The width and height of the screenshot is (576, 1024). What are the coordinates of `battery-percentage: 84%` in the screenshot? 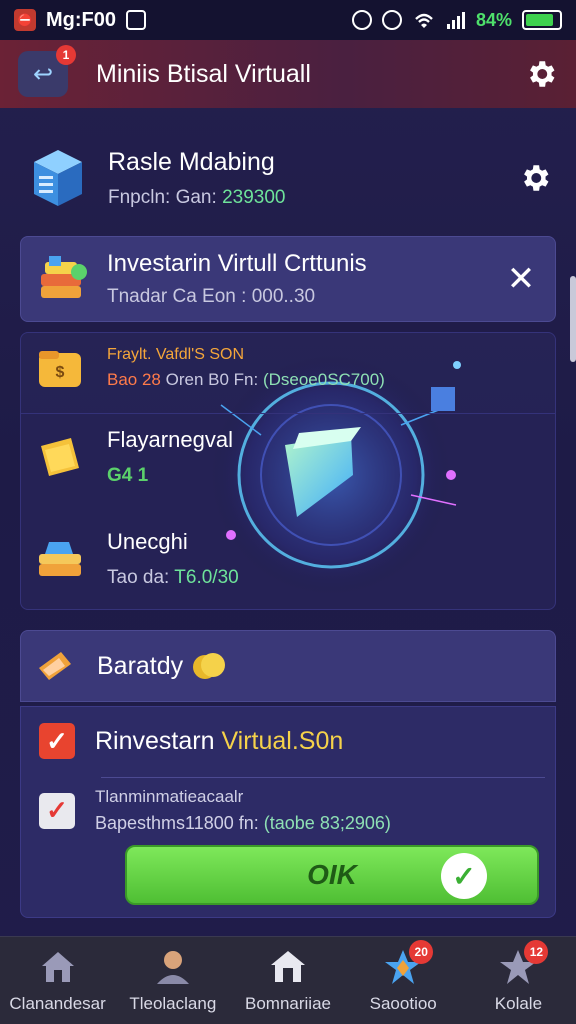 It's located at (493, 19).